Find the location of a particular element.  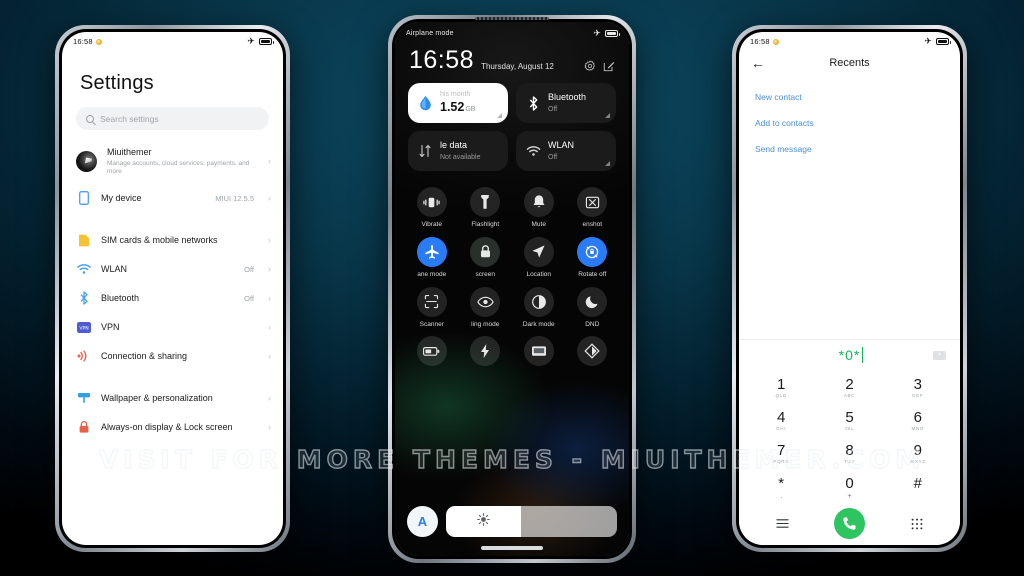

row-text: WLAN is located at coordinates (167, 269).